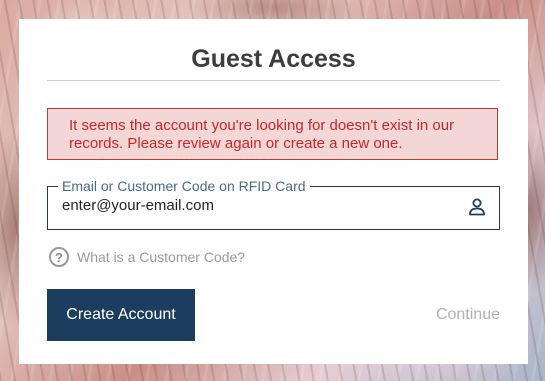  I want to click on email-field: Email or Customer Code on RFID Card, so click(273, 203).